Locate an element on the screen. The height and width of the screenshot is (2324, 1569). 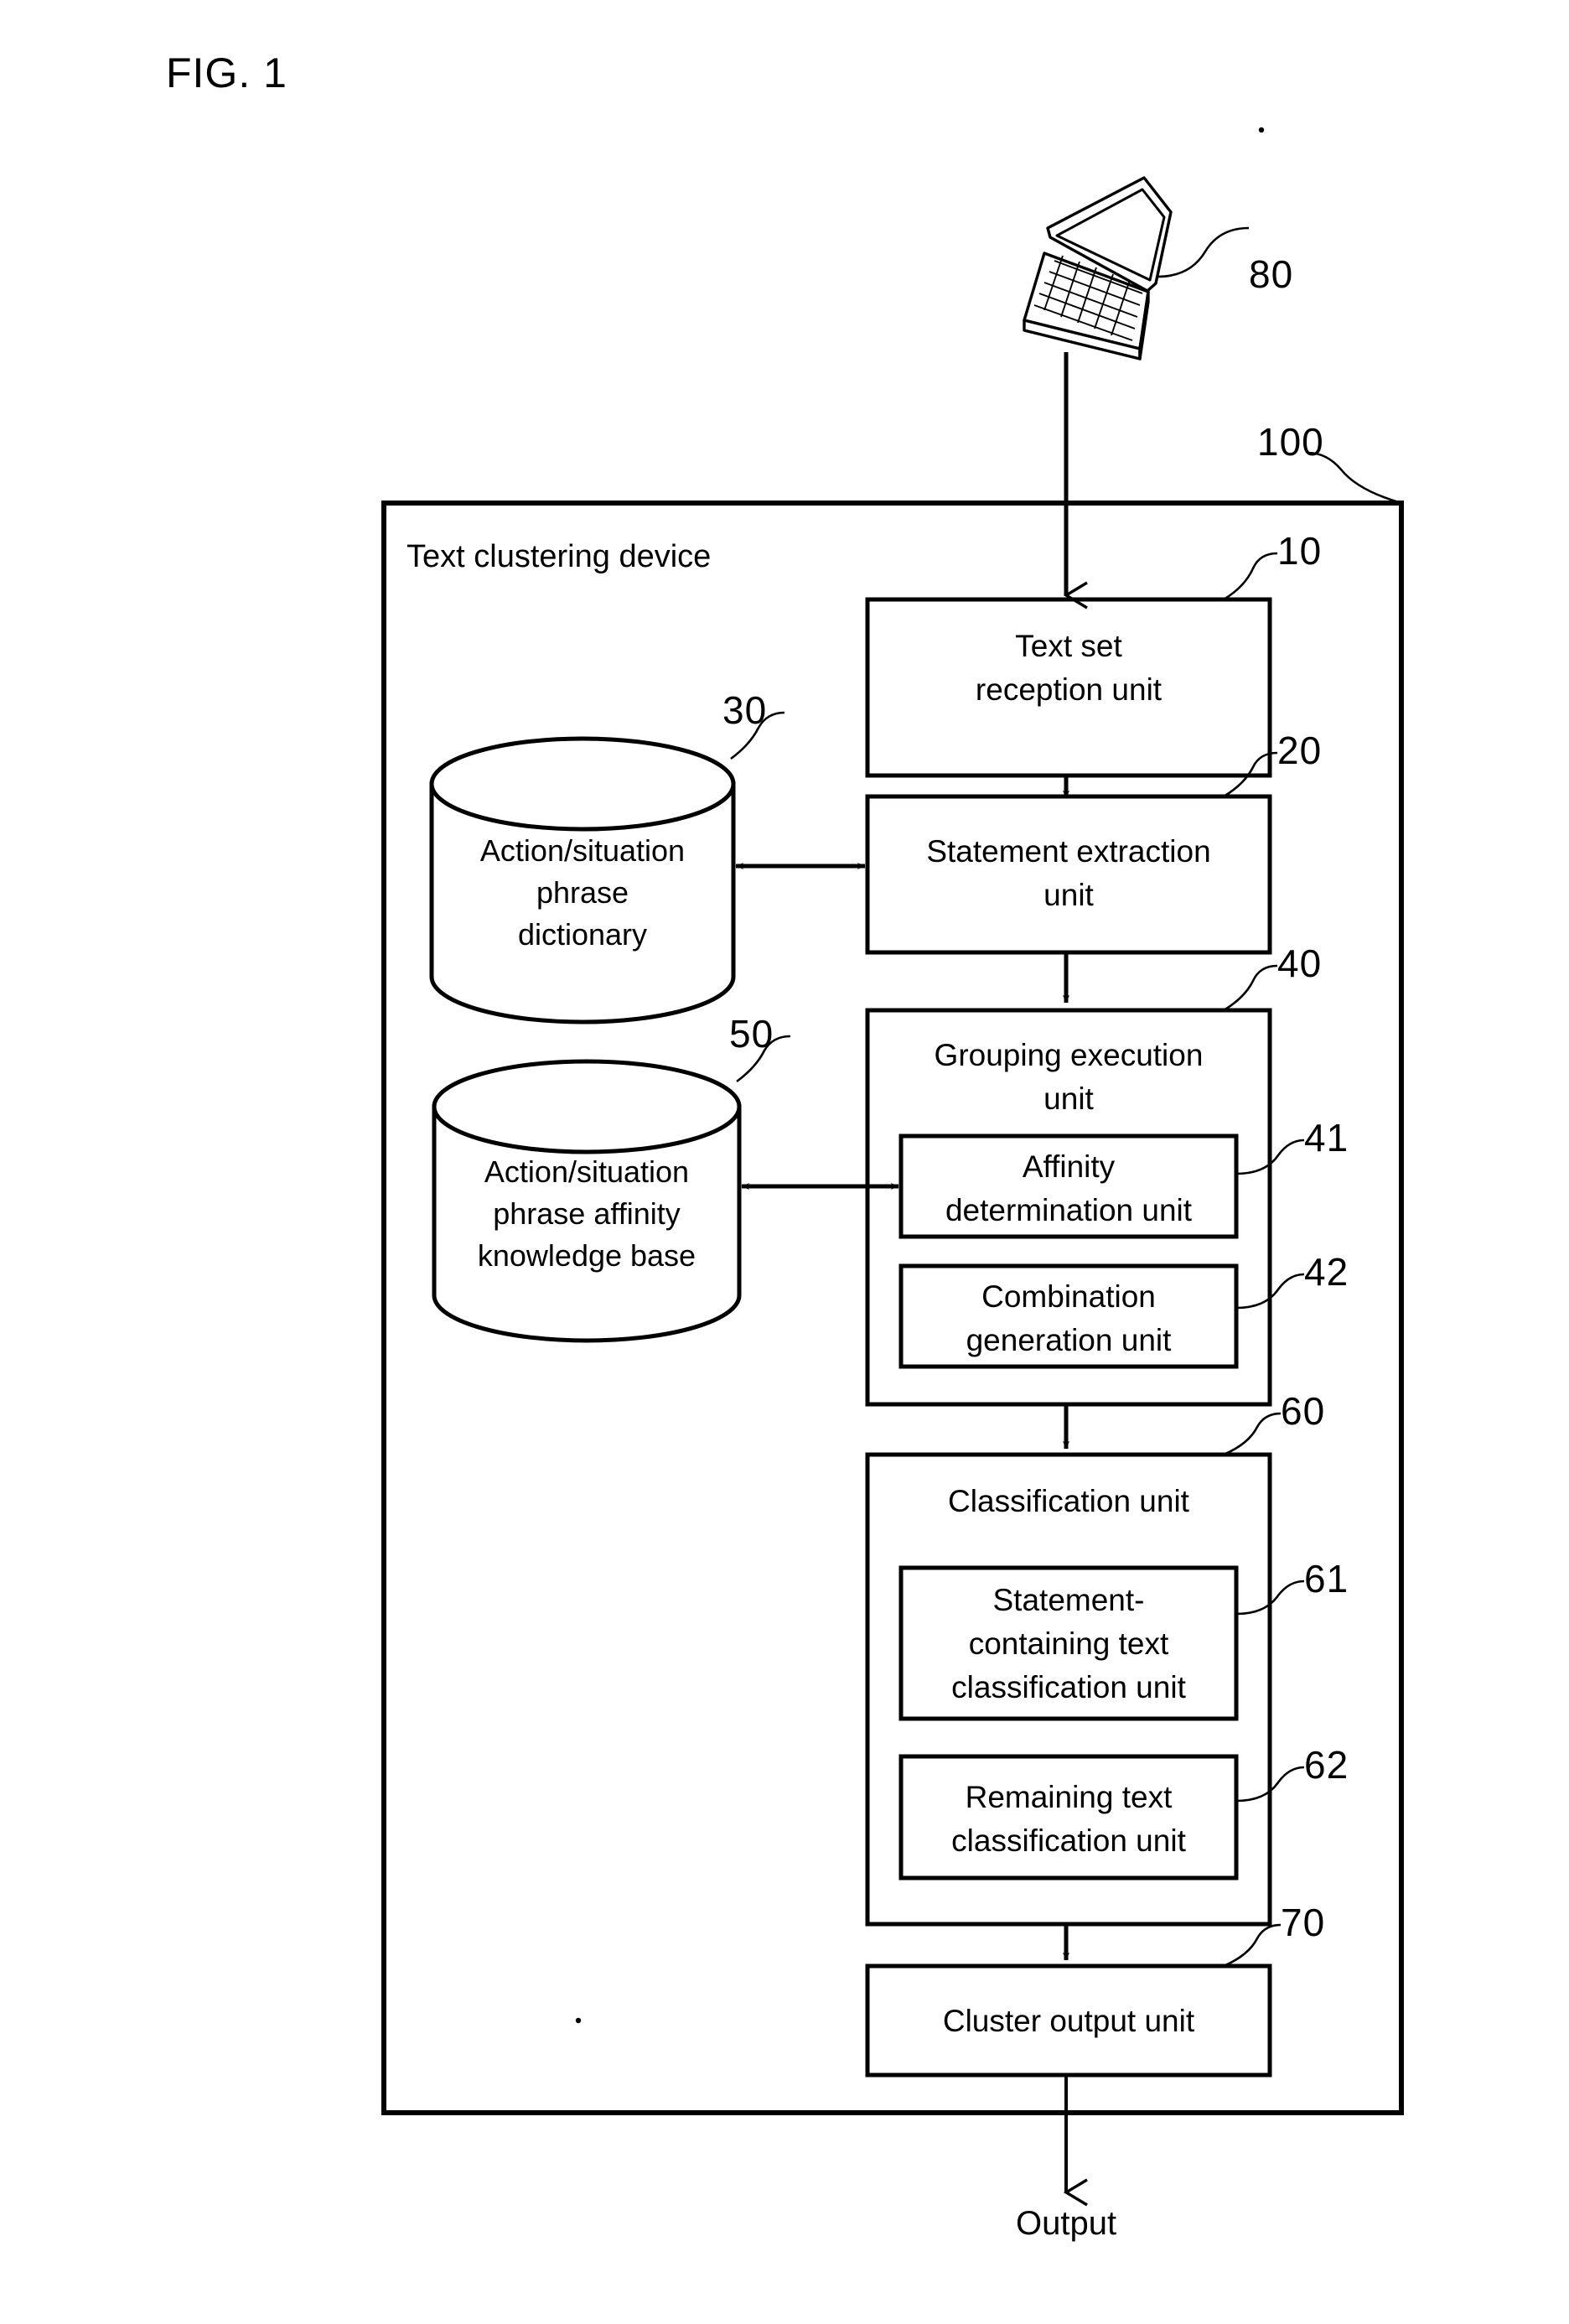
ref-numeral-62: 62 is located at coordinates (1327, 1765).